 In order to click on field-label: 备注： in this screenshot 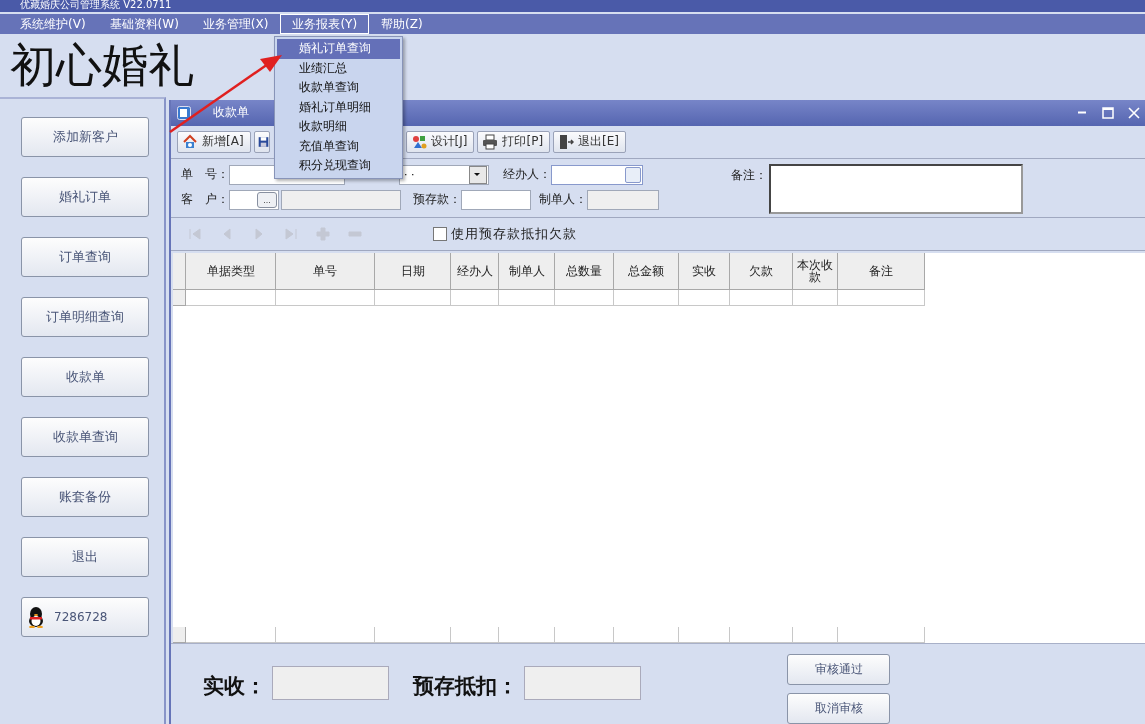, I will do `click(749, 175)`.